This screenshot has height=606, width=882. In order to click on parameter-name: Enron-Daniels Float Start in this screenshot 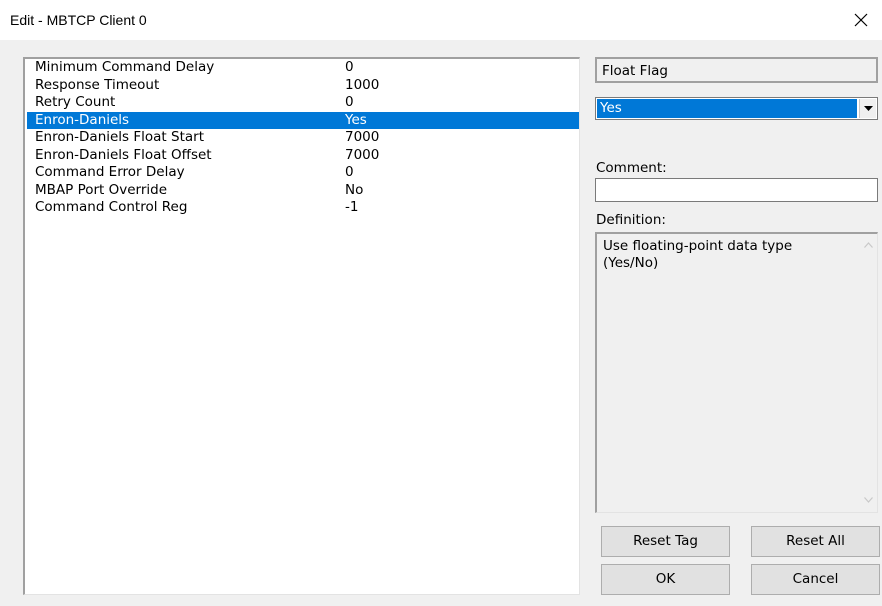, I will do `click(119, 137)`.